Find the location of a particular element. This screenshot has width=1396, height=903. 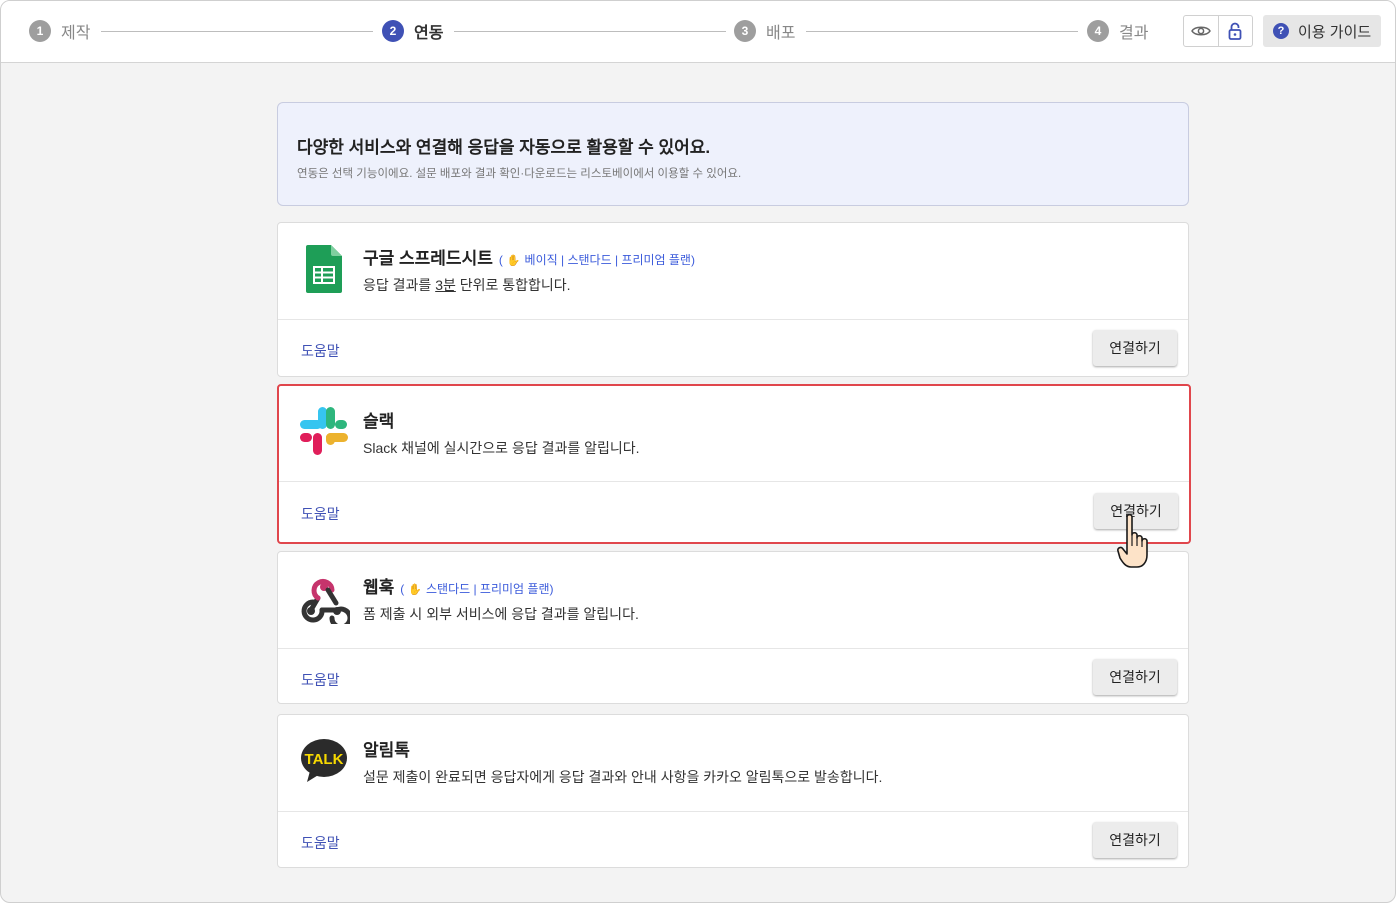

desc-text: 단위로 통합합니다. is located at coordinates (513, 285).